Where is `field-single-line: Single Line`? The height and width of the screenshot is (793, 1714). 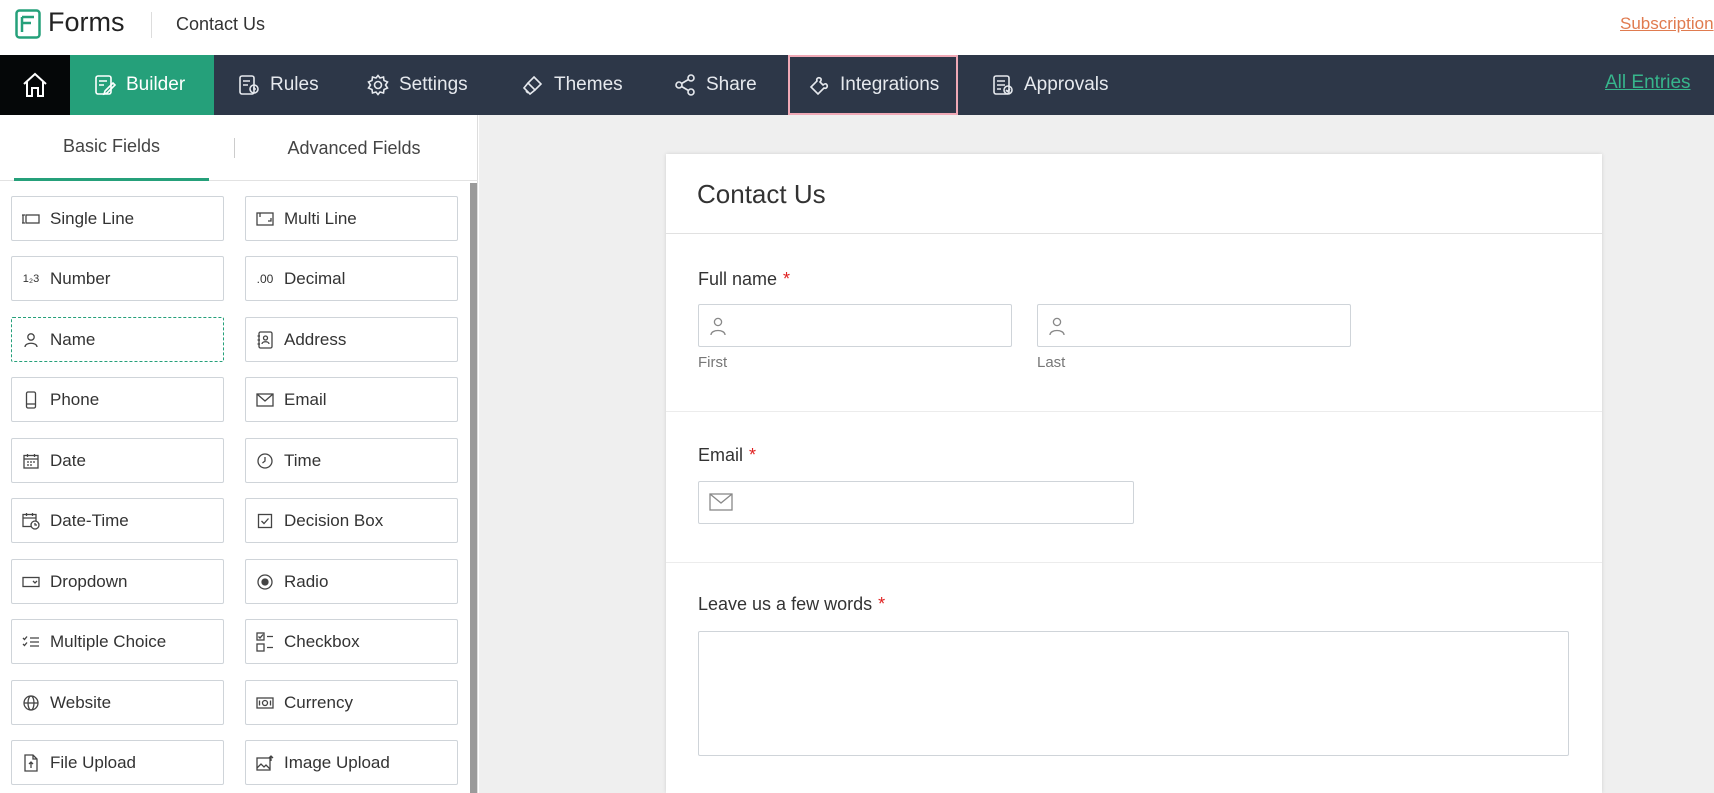 field-single-line: Single Line is located at coordinates (117, 218).